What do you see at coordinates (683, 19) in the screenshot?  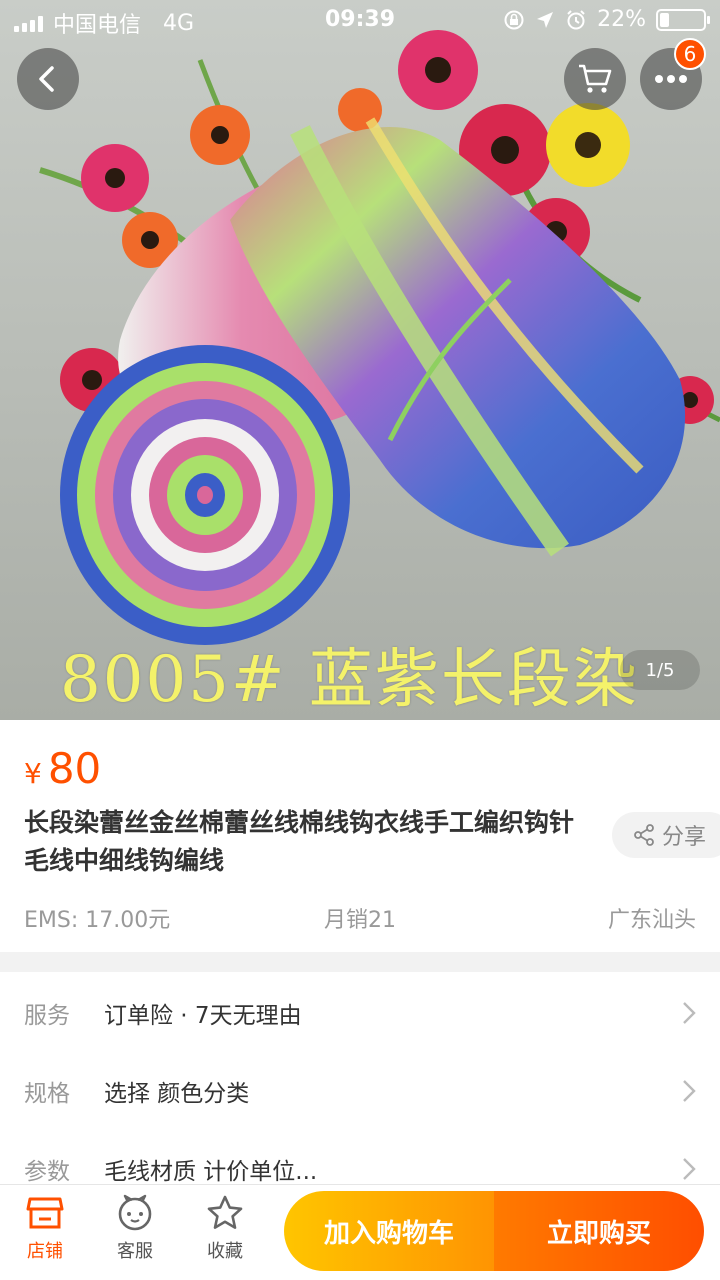 I see `battery-icon` at bounding box center [683, 19].